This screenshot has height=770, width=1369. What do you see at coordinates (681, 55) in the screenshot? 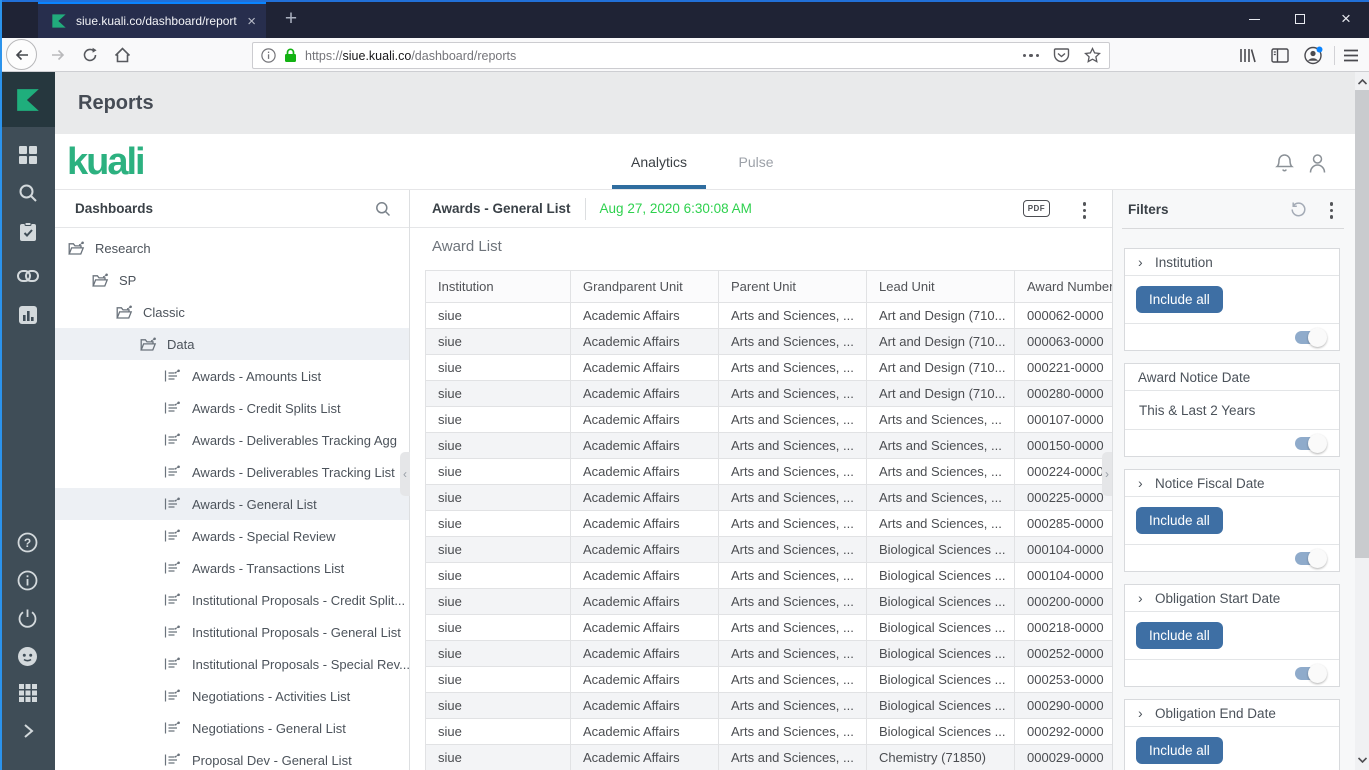
I see `url-bar: https://siue.kuali.co/dashboard/reports` at bounding box center [681, 55].